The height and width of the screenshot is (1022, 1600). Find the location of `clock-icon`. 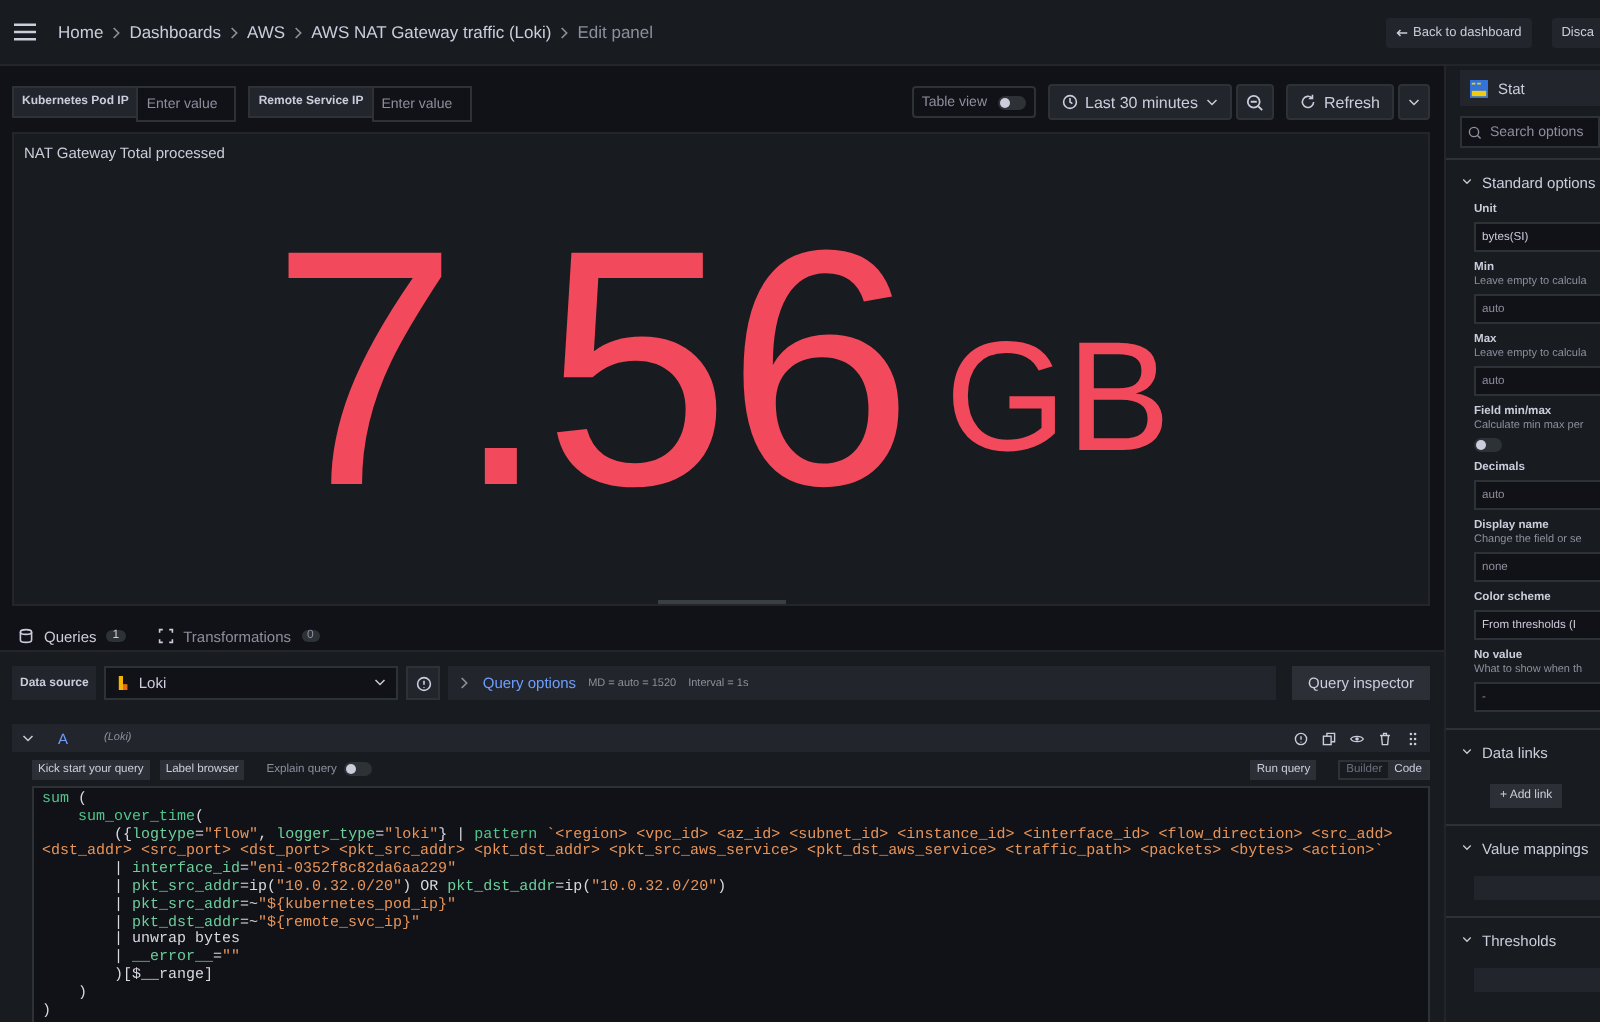

clock-icon is located at coordinates (1069, 102).